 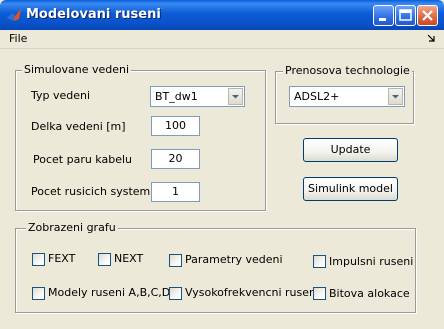 What do you see at coordinates (176, 96) in the screenshot?
I see `line-type-value: BT_dw1` at bounding box center [176, 96].